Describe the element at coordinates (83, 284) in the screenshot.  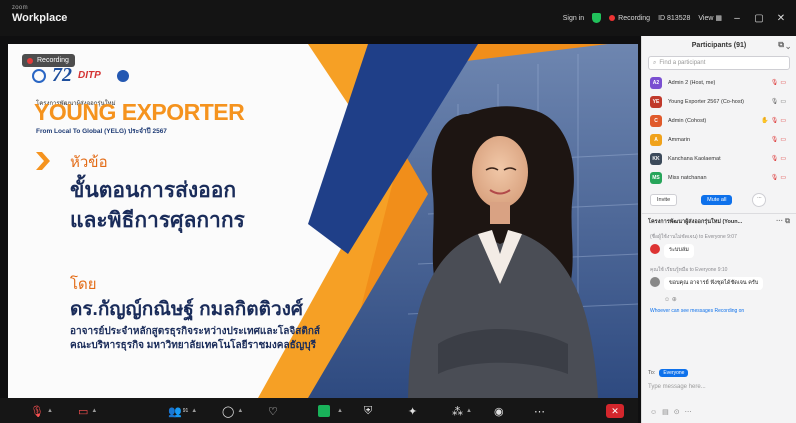
I see `by-label: โดย` at that location.